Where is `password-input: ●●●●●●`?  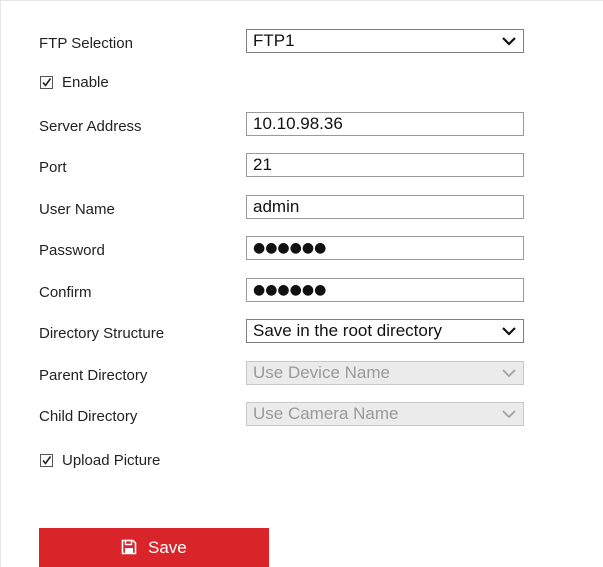 password-input: ●●●●●● is located at coordinates (385, 248).